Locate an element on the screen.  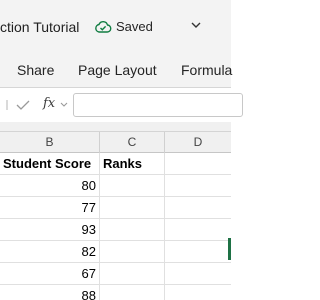
cell-b-header: Student Score is located at coordinates (50, 164).